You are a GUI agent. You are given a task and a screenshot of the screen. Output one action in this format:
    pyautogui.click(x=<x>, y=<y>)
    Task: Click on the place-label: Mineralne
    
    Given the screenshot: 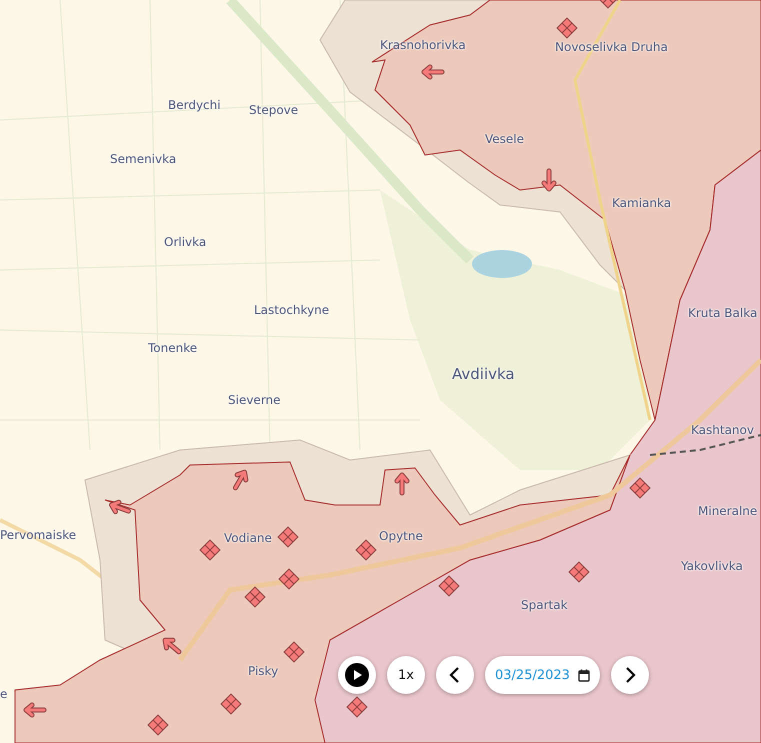 What is the action you would take?
    pyautogui.click(x=728, y=511)
    